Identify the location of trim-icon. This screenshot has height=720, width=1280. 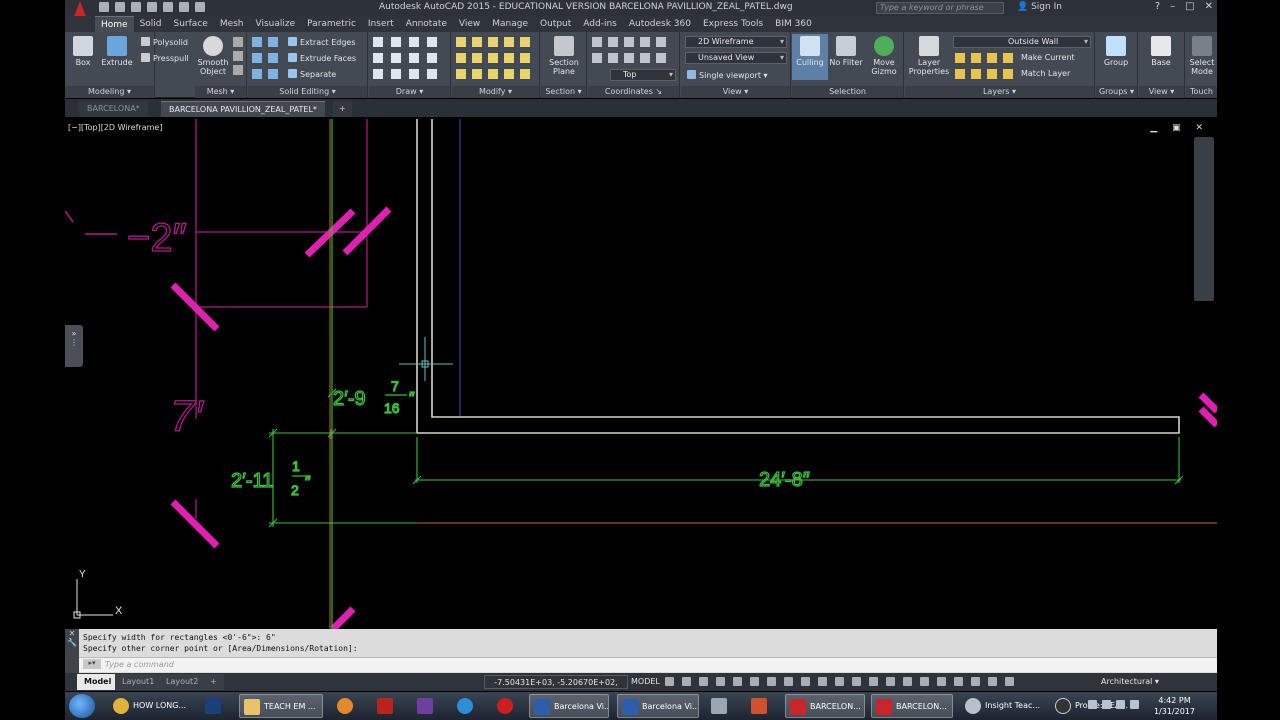
(477, 58).